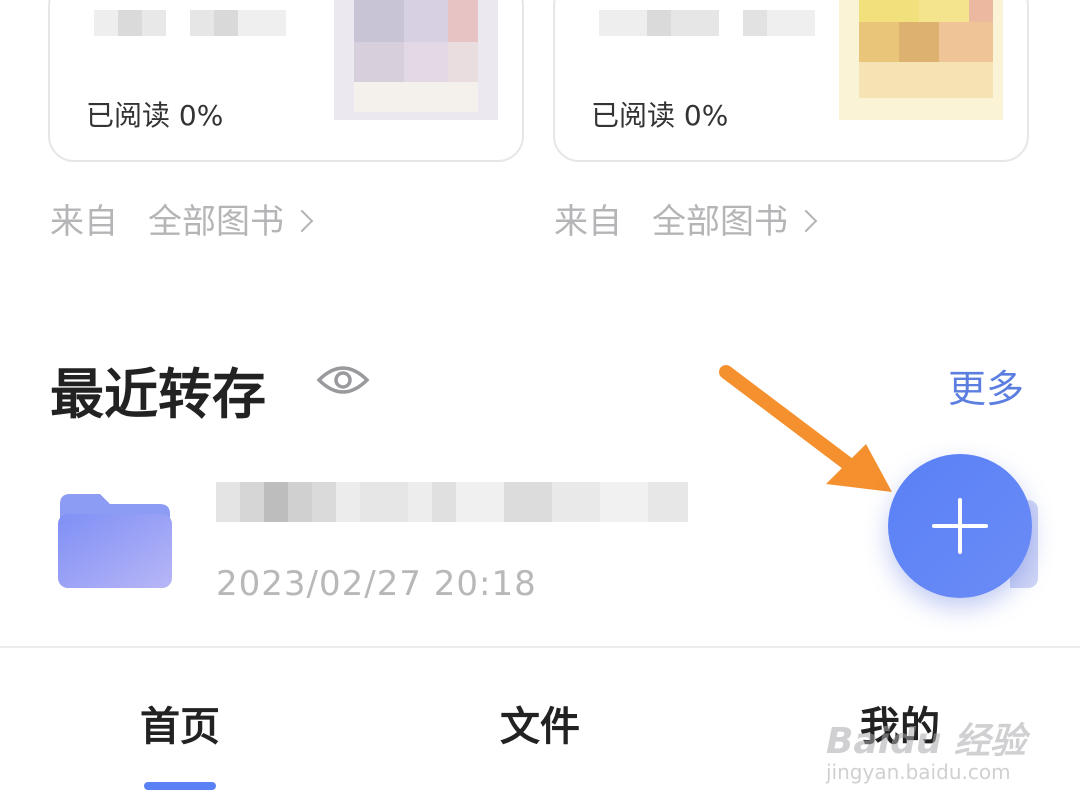  Describe the element at coordinates (918, 772) in the screenshot. I see `watermark-url: jingyan.baidu.com` at that location.